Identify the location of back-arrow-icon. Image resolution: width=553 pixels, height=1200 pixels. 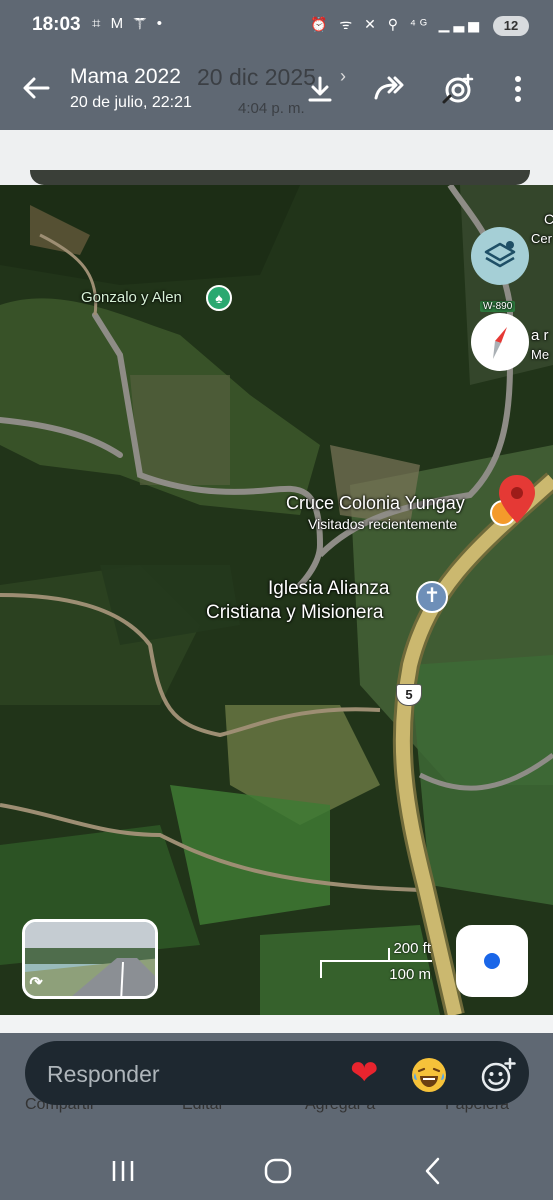
(36, 88).